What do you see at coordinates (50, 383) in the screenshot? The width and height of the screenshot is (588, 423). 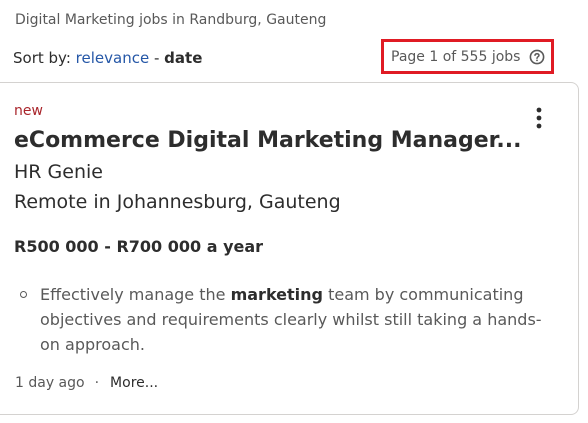 I see `posted-date: 1 day ago` at bounding box center [50, 383].